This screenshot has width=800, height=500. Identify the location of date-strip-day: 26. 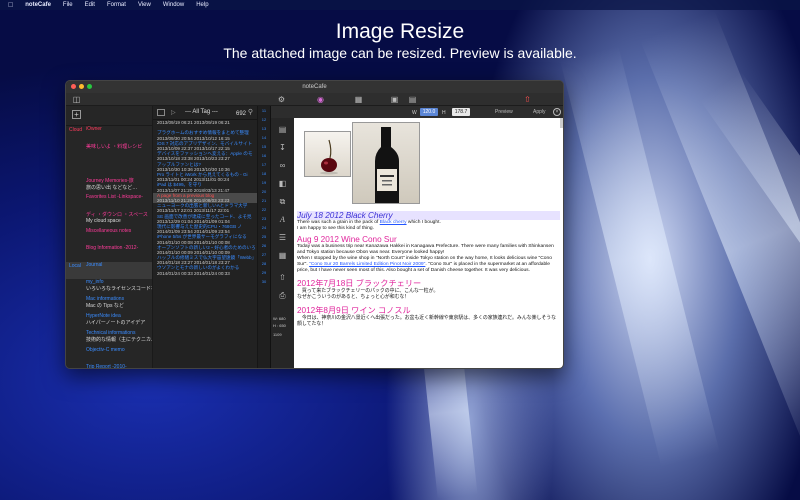
(264, 245).